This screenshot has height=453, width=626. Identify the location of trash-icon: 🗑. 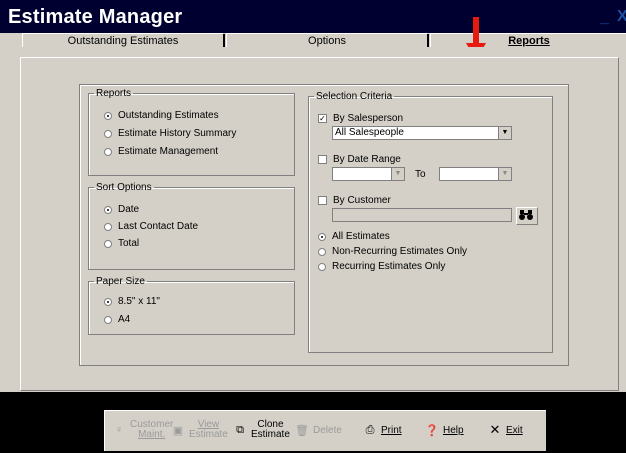
(302, 430).